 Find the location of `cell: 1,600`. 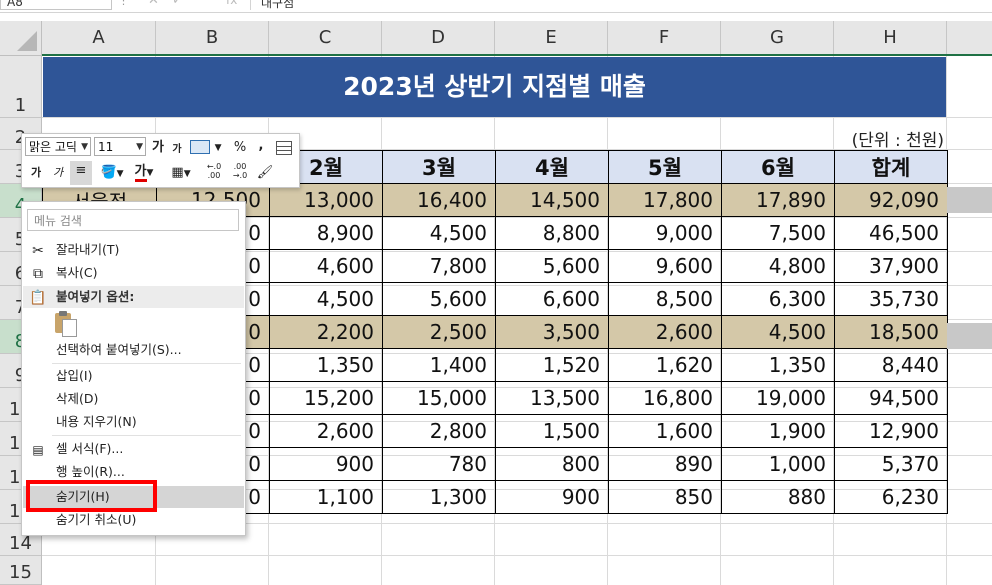

cell: 1,600 is located at coordinates (665, 431).